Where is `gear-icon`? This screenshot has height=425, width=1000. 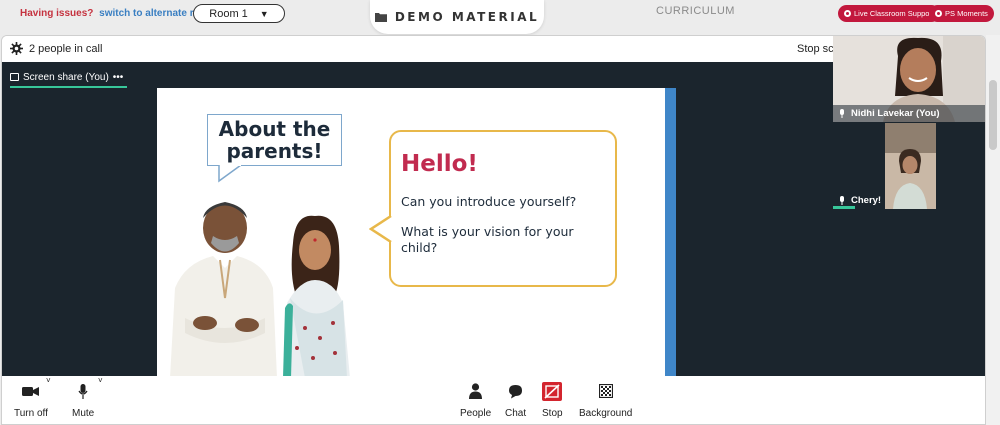 gear-icon is located at coordinates (16, 48).